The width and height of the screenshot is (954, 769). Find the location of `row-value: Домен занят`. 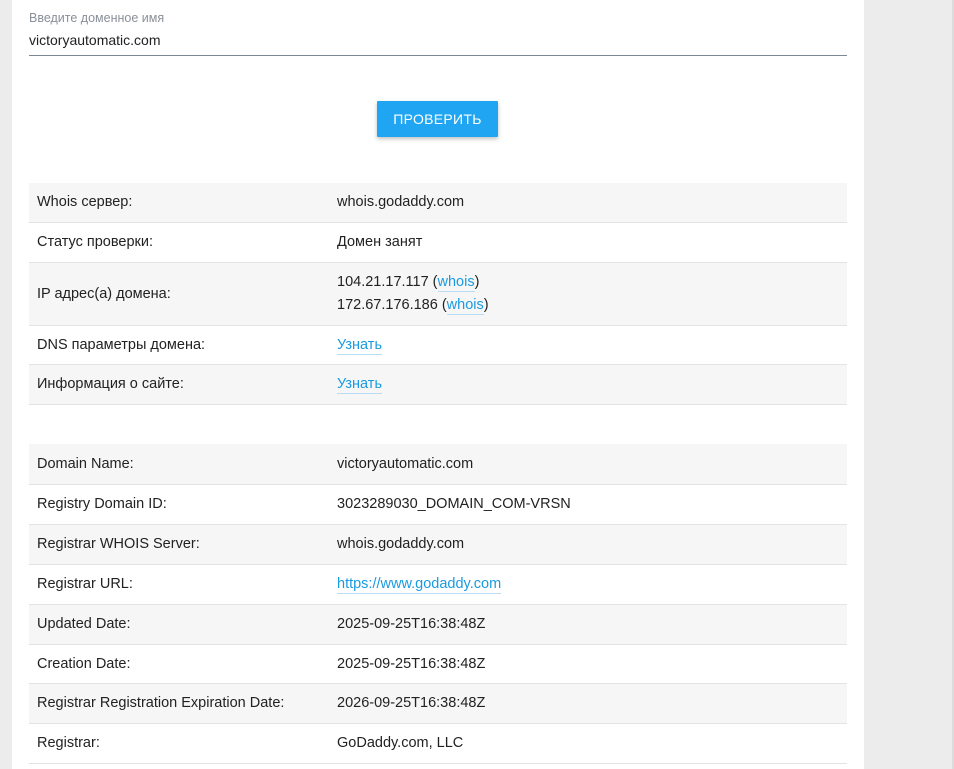

row-value: Домен занят is located at coordinates (588, 242).